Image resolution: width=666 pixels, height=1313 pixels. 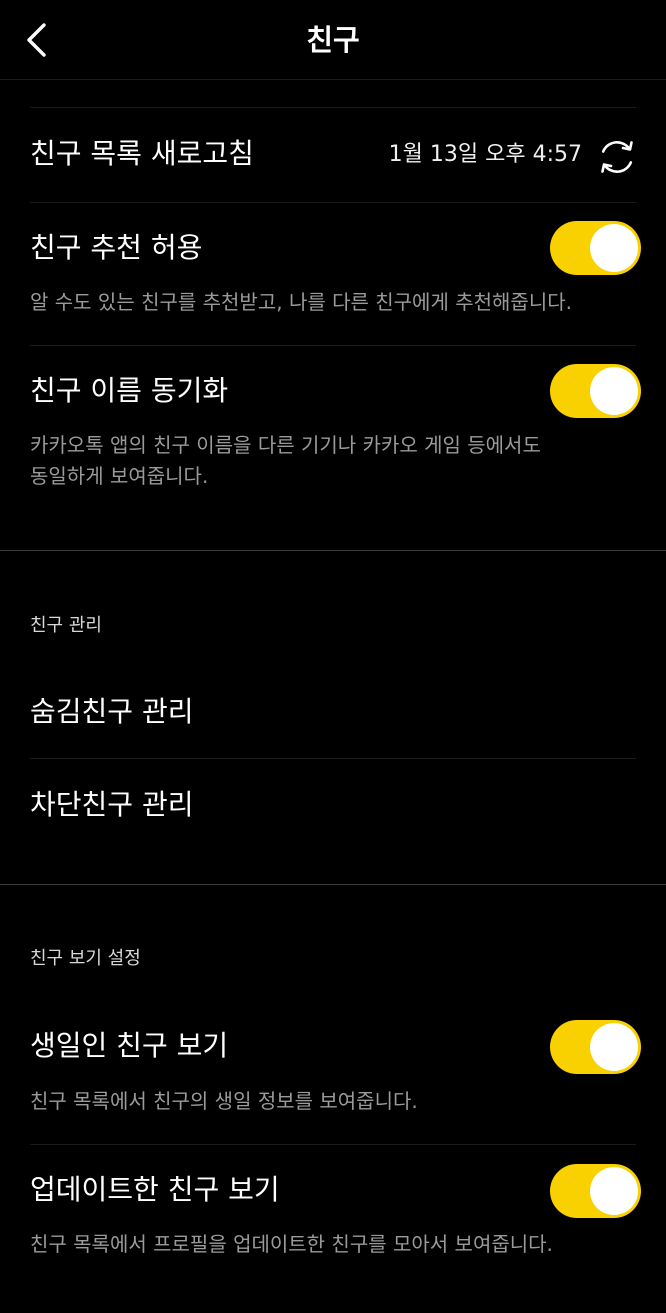 I want to click on section-label-manage: 친구 관리, so click(x=66, y=625).